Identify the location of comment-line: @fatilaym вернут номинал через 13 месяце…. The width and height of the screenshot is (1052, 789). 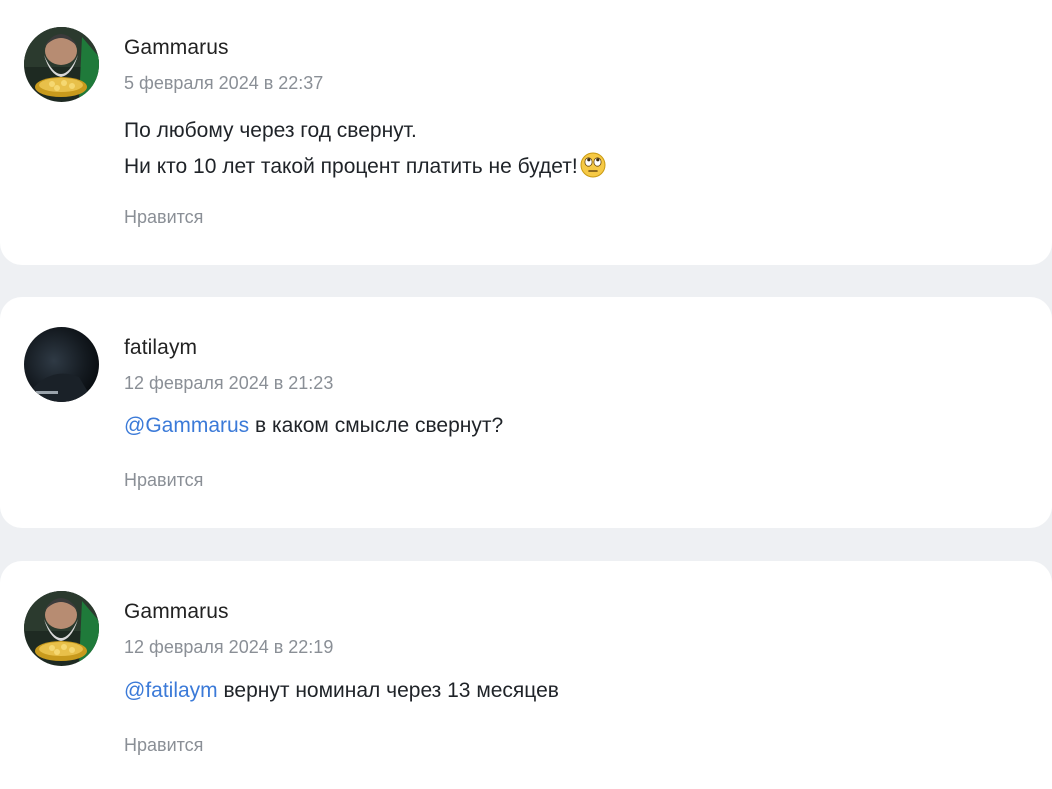
(341, 691).